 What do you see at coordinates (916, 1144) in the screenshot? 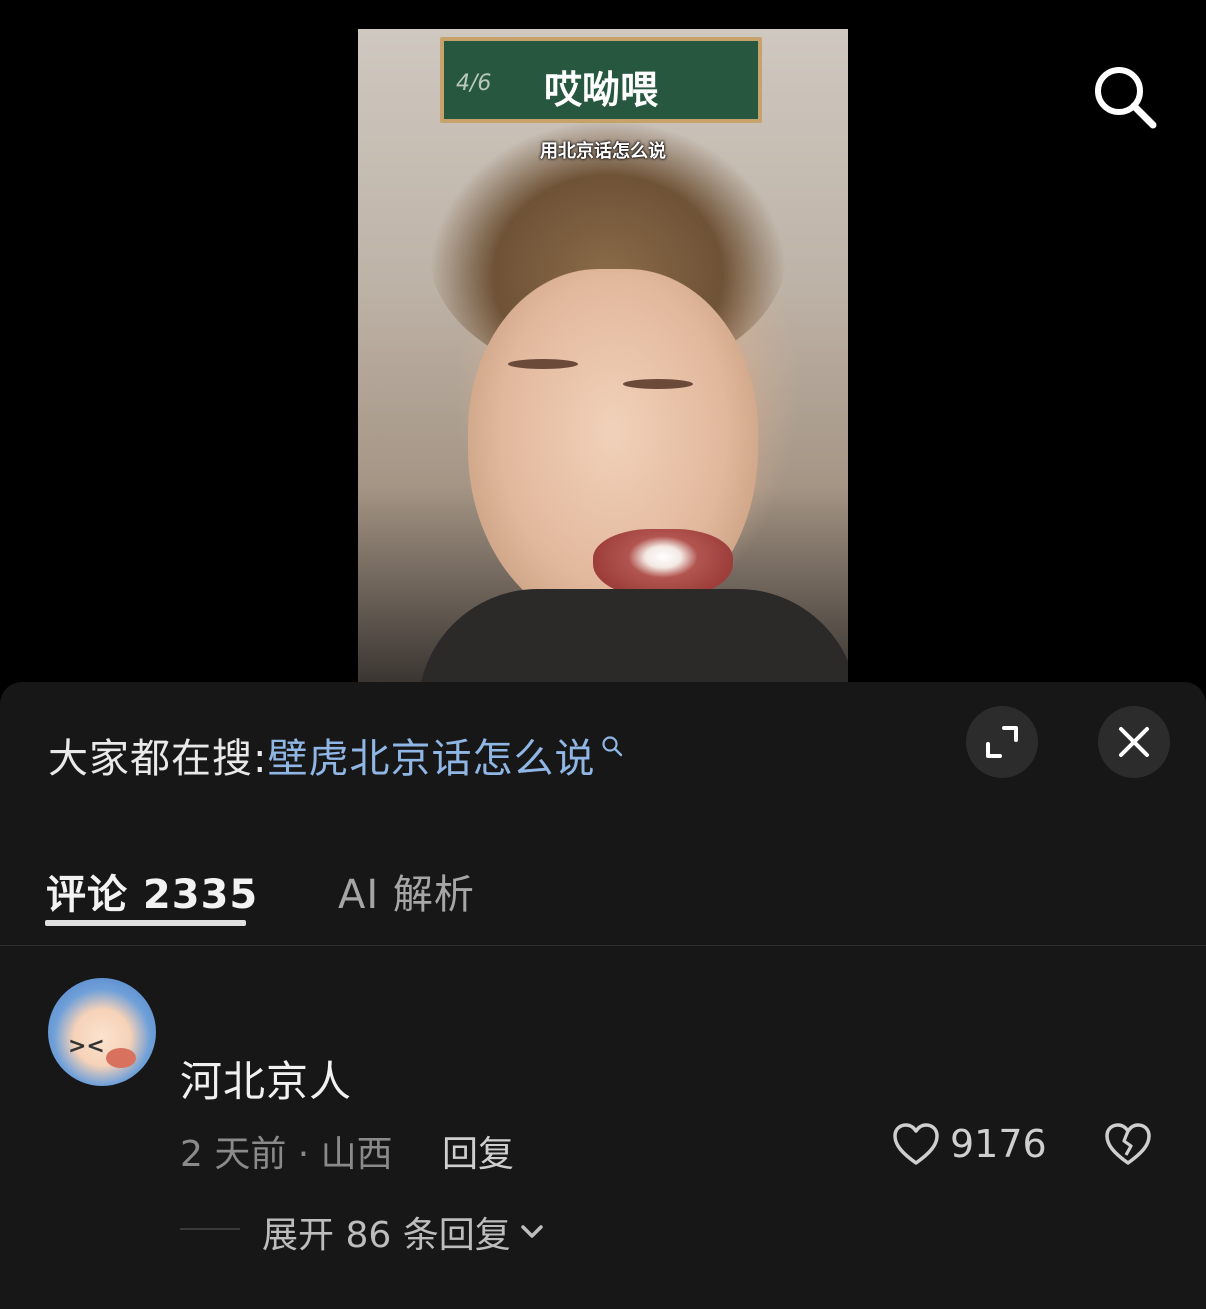
I see `heart-icon` at bounding box center [916, 1144].